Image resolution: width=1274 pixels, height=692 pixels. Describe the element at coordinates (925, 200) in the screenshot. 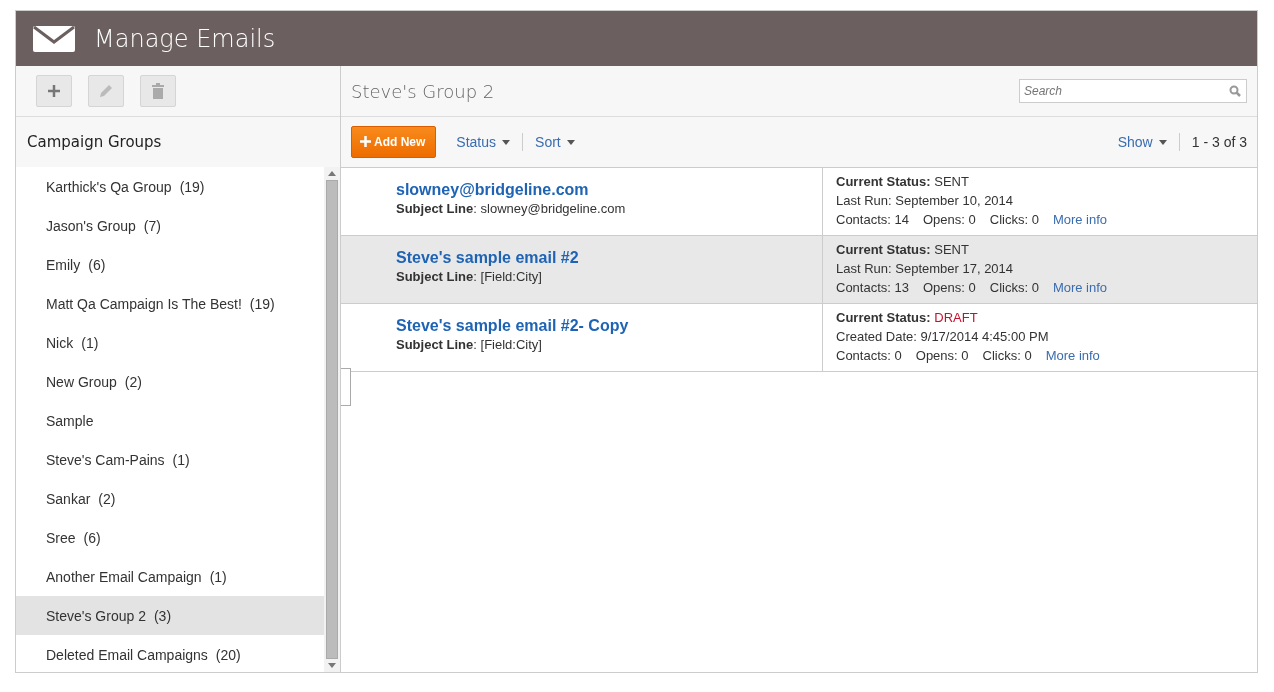

I see `date-text: Last Run: September 10, 2014` at that location.